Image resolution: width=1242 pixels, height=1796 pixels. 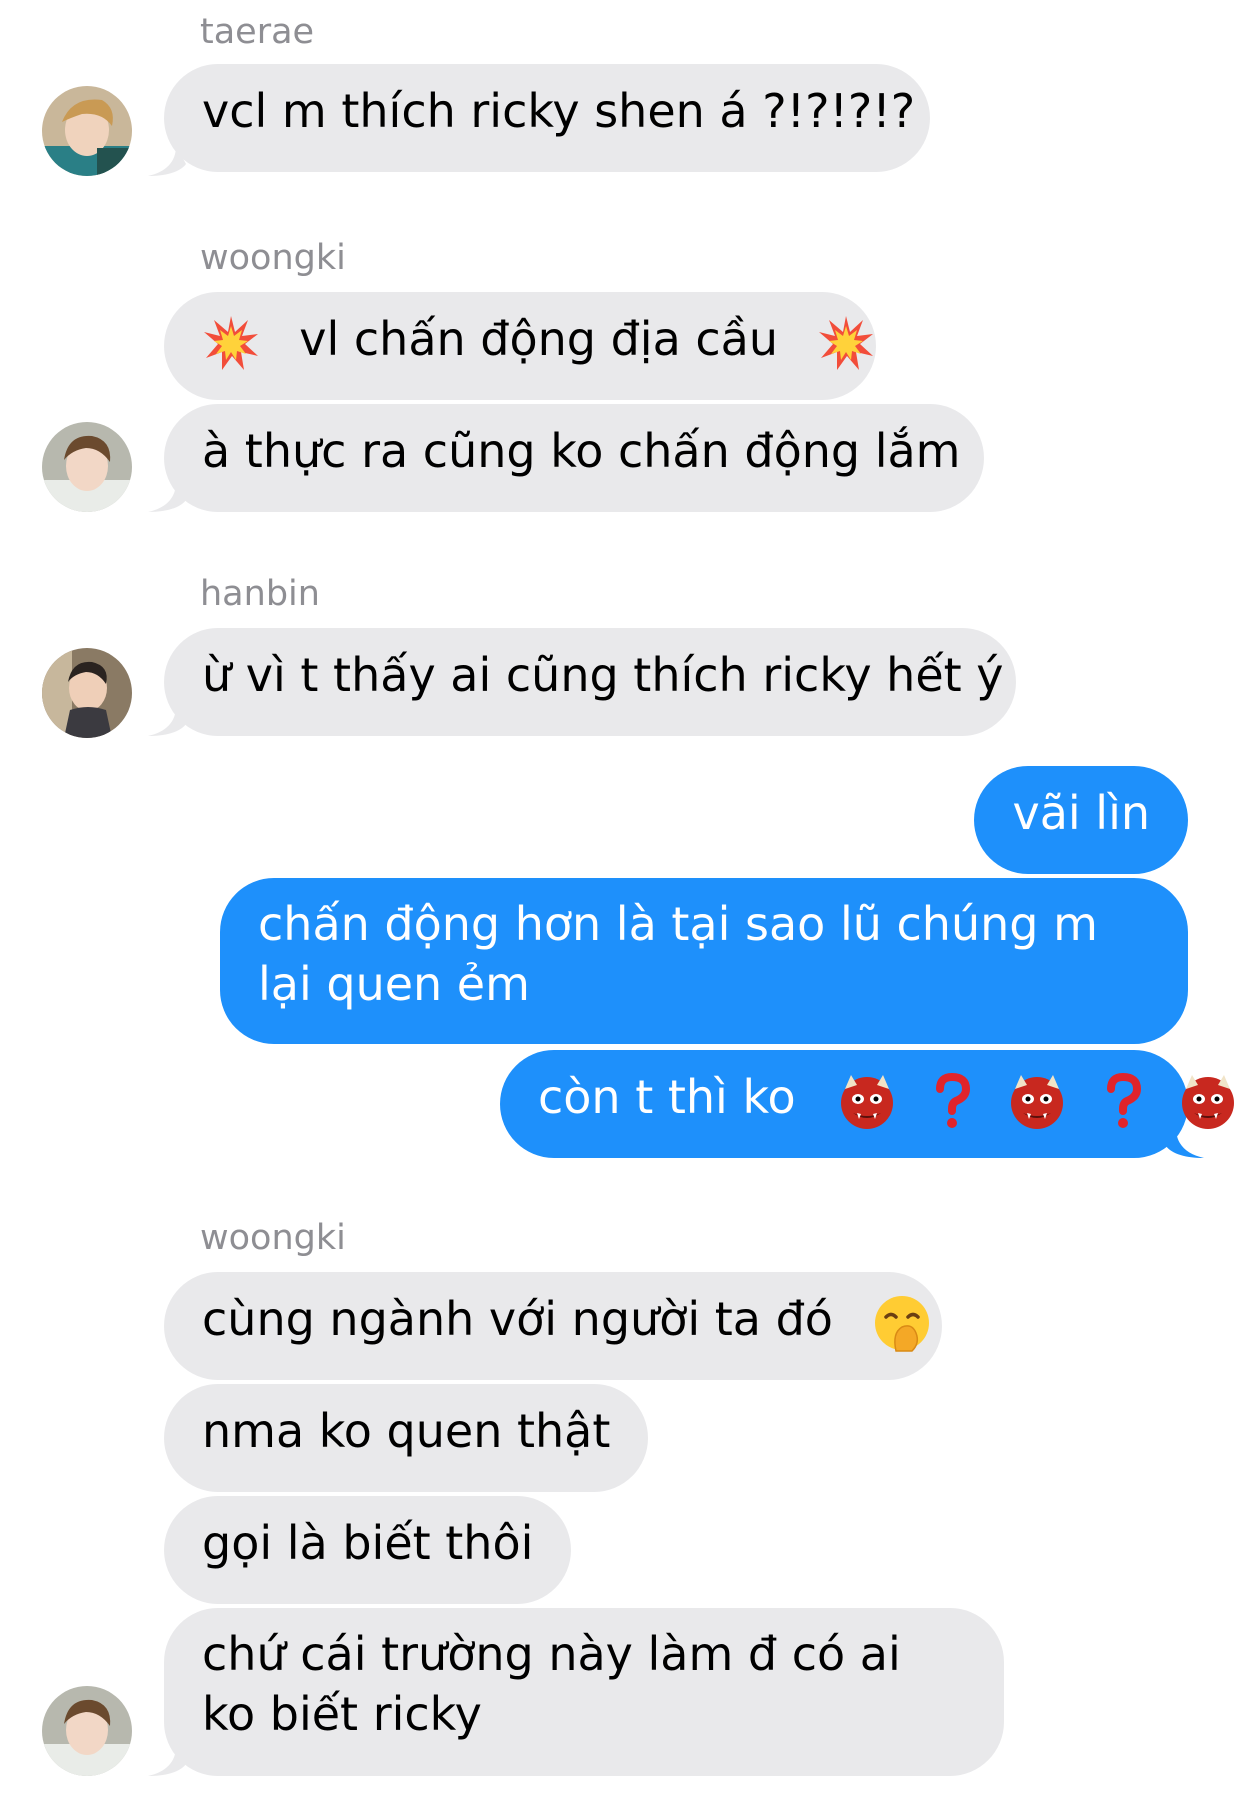 What do you see at coordinates (559, 111) in the screenshot?
I see `message-text: vcl m thích ricky shen á ?!?!?!?` at bounding box center [559, 111].